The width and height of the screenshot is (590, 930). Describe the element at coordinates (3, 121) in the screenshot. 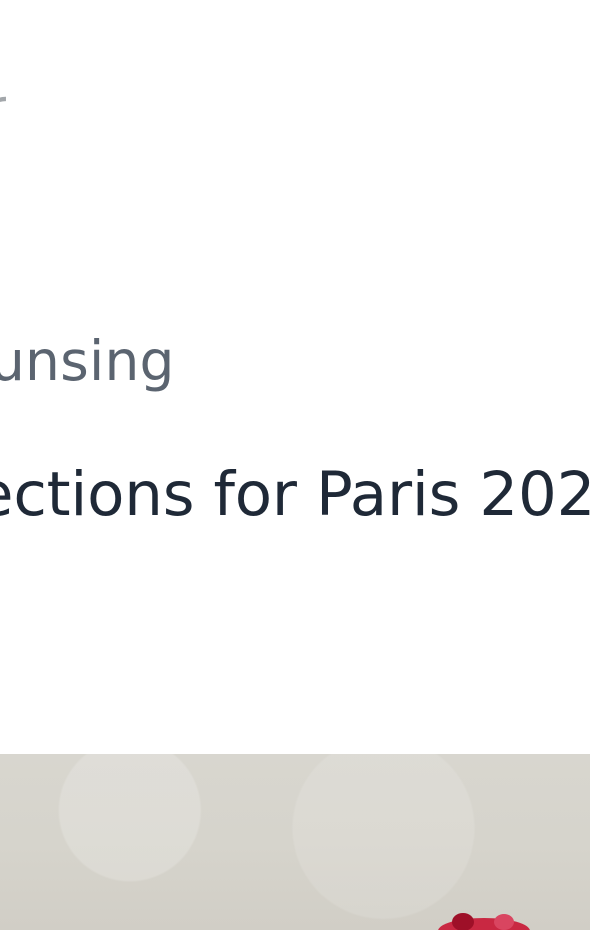

I see `partial-top-icon: ◜` at that location.